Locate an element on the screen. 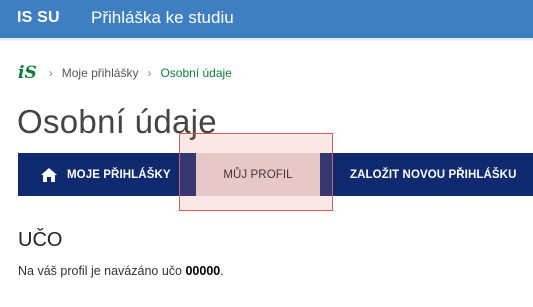 This screenshot has width=533, height=307. is-logo-icon: iS is located at coordinates (27, 73).